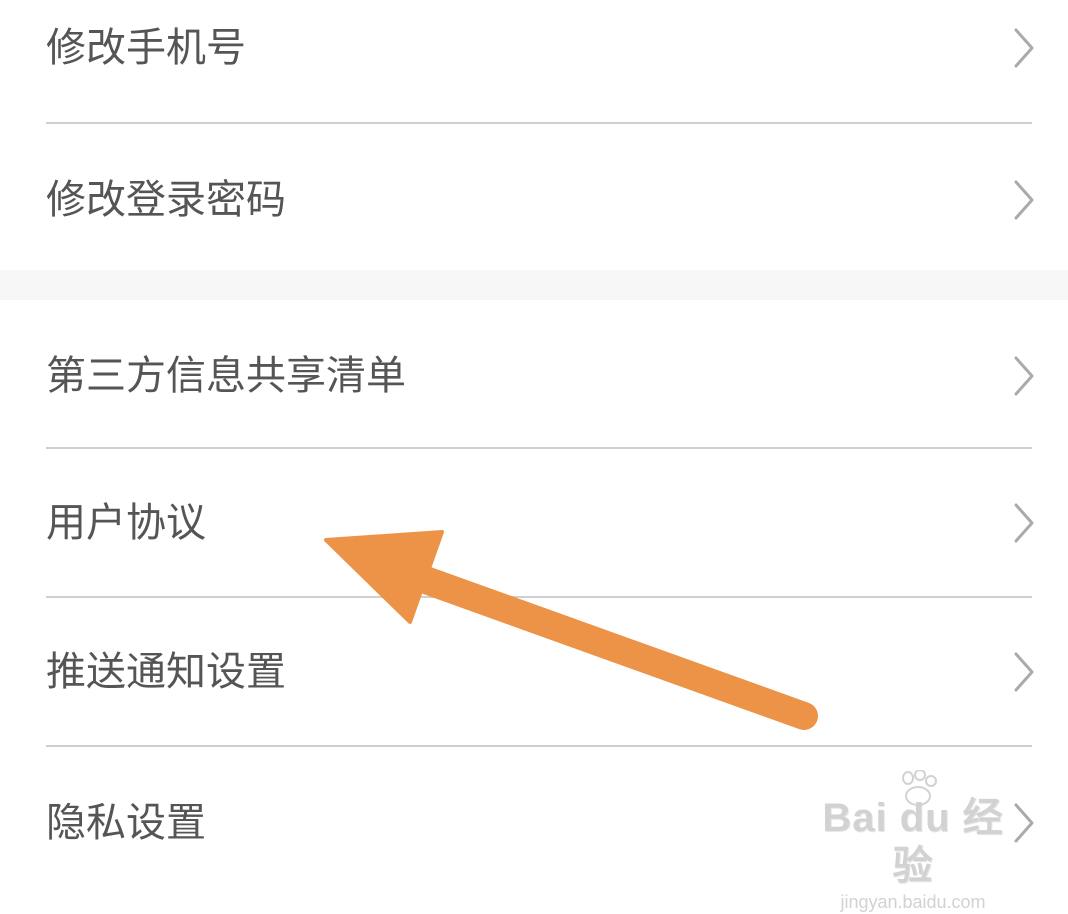  Describe the element at coordinates (166, 200) in the screenshot. I see `settings-item-label: 修改登录密码` at that location.